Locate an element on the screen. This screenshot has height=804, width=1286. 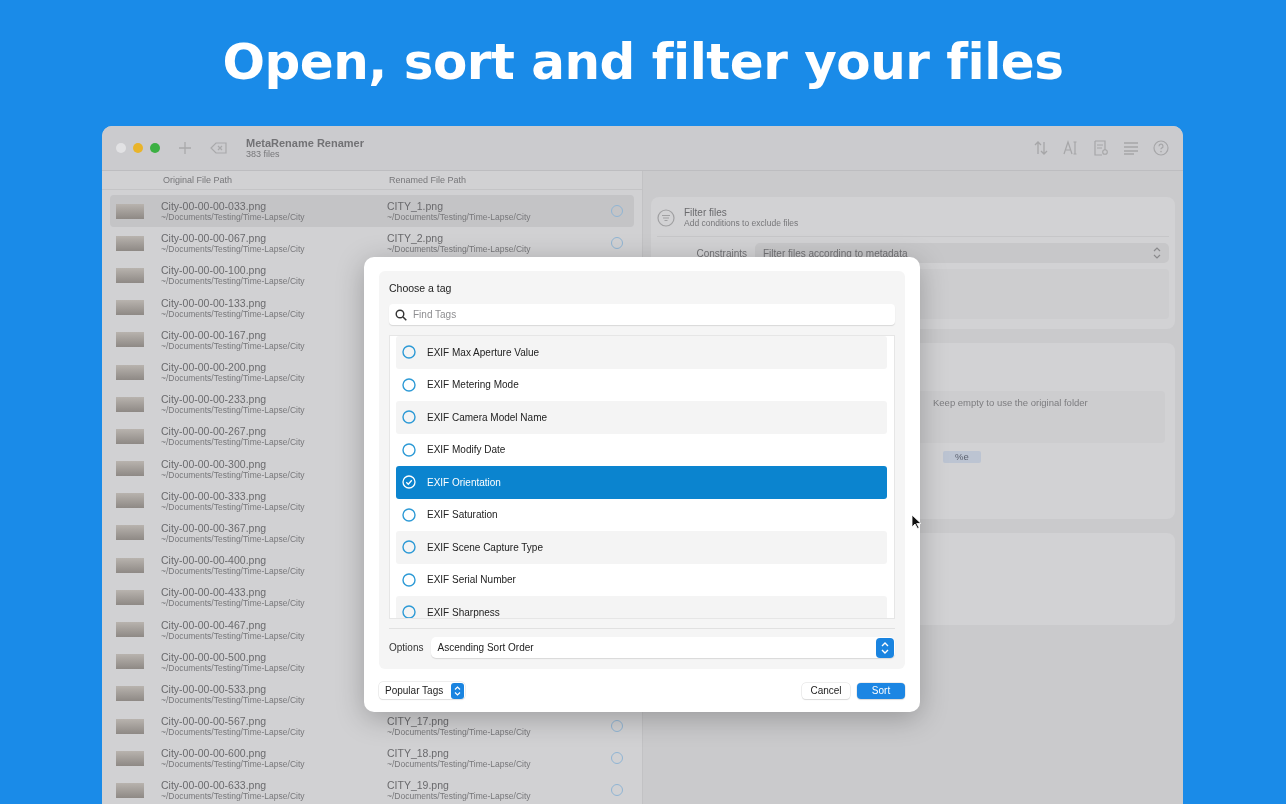
renamed-file-name: CITY_2.png is located at coordinates (415, 238).